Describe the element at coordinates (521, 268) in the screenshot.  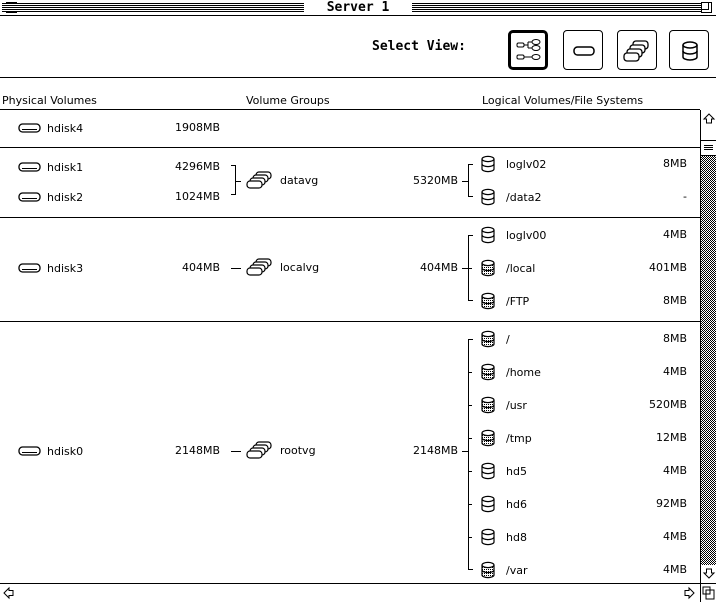
I see `logical-volume-name: /local` at that location.